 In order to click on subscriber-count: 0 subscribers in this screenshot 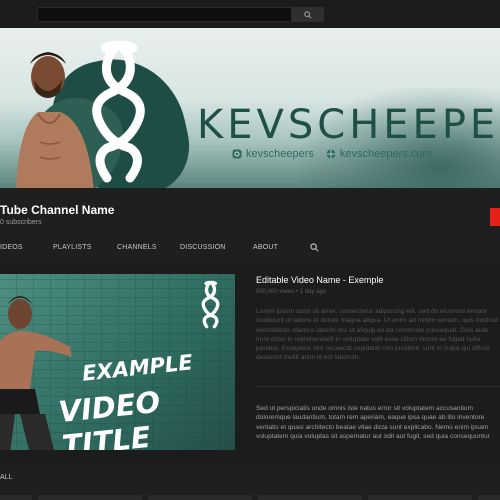, I will do `click(21, 222)`.